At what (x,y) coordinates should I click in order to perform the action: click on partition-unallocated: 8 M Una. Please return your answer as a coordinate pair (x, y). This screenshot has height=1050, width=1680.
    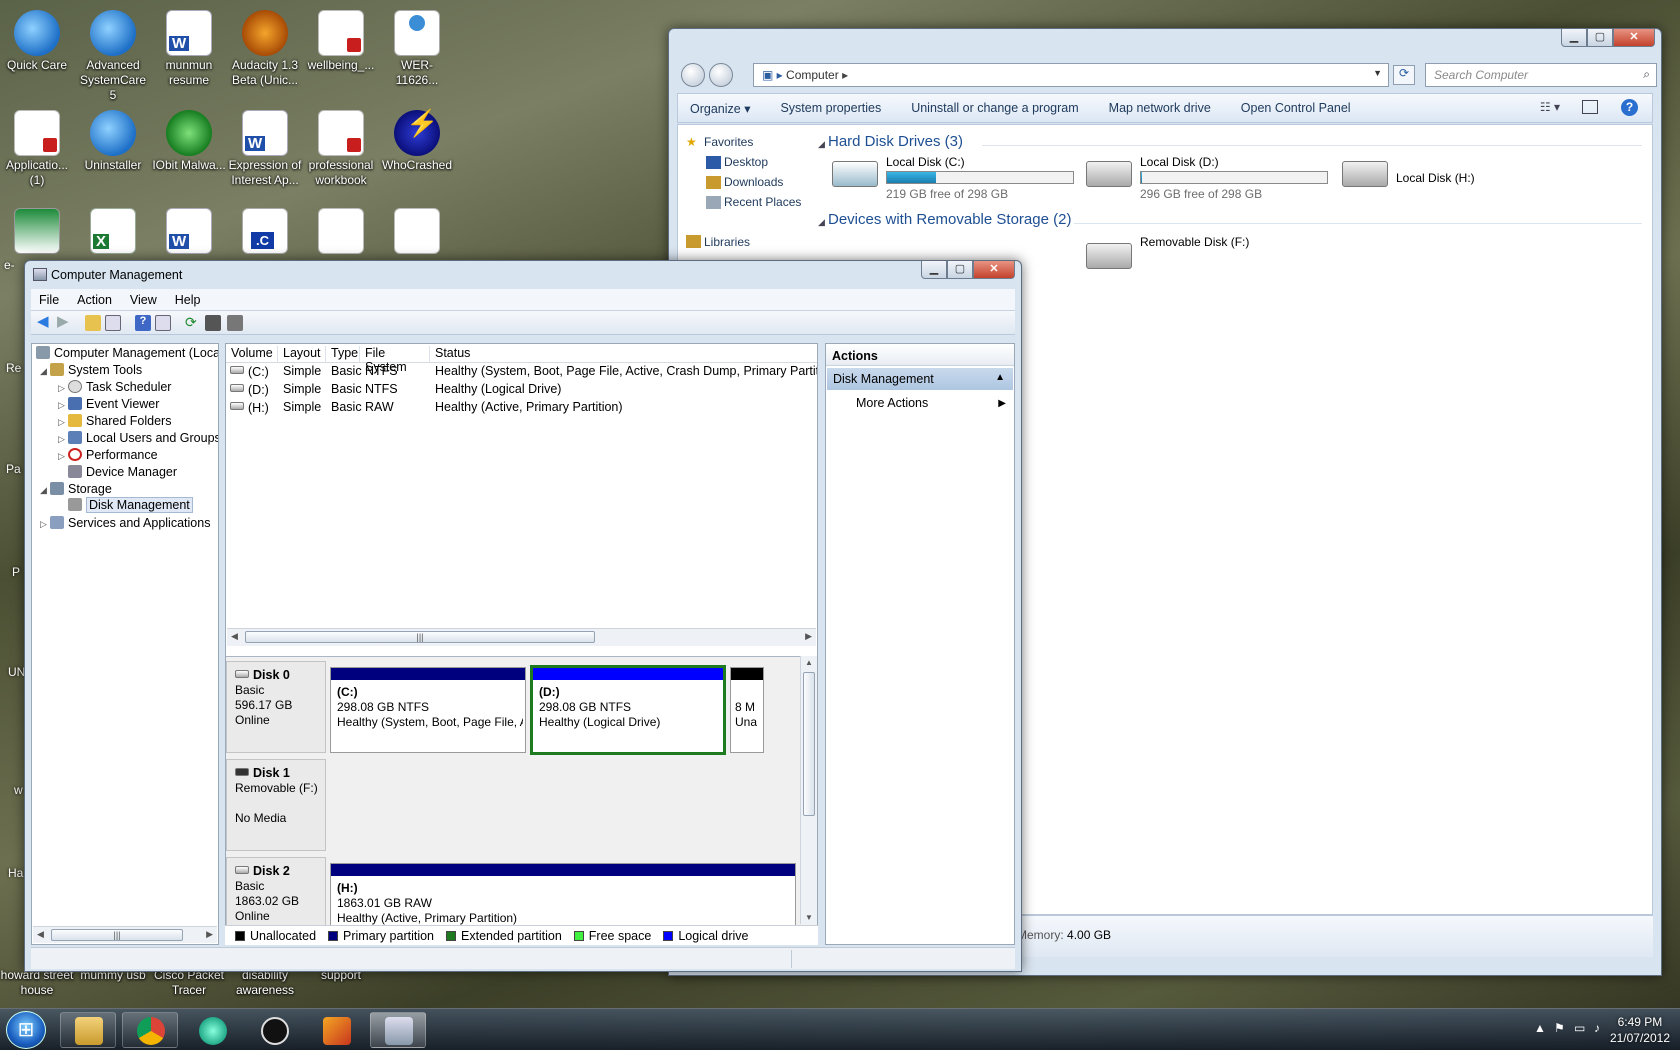
    Looking at the image, I should click on (747, 710).